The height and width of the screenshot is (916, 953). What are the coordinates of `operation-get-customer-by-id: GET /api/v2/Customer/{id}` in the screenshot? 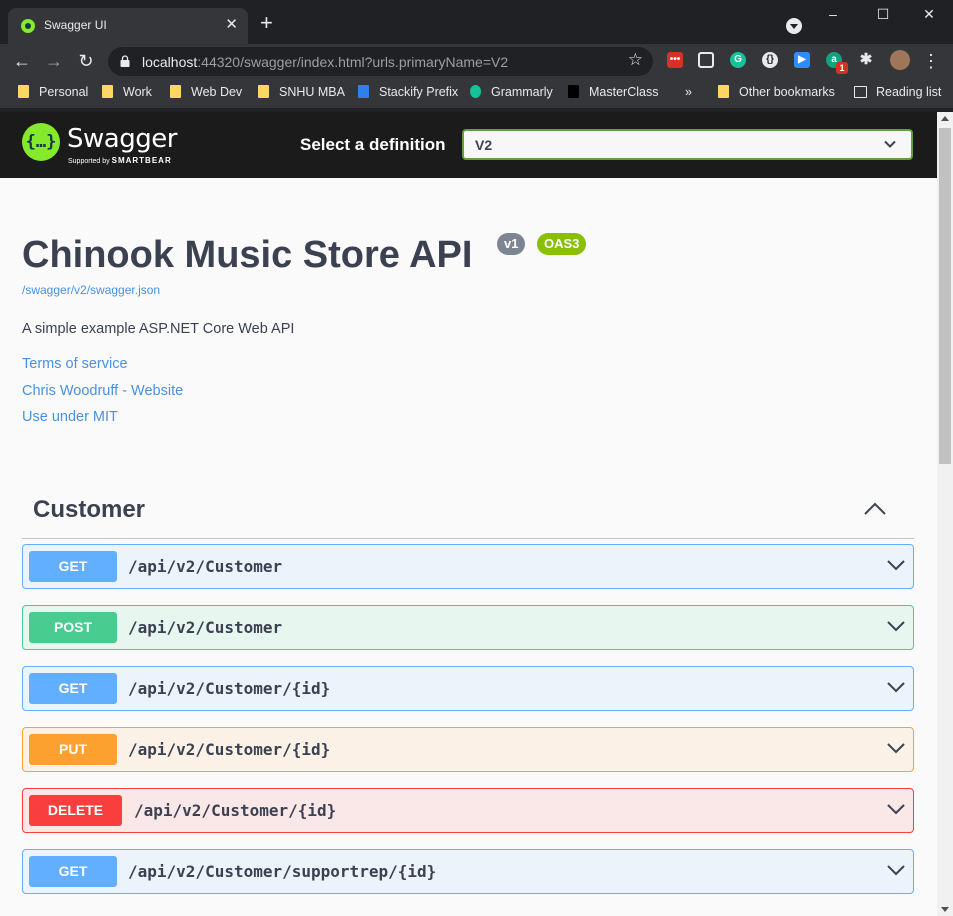 It's located at (468, 688).